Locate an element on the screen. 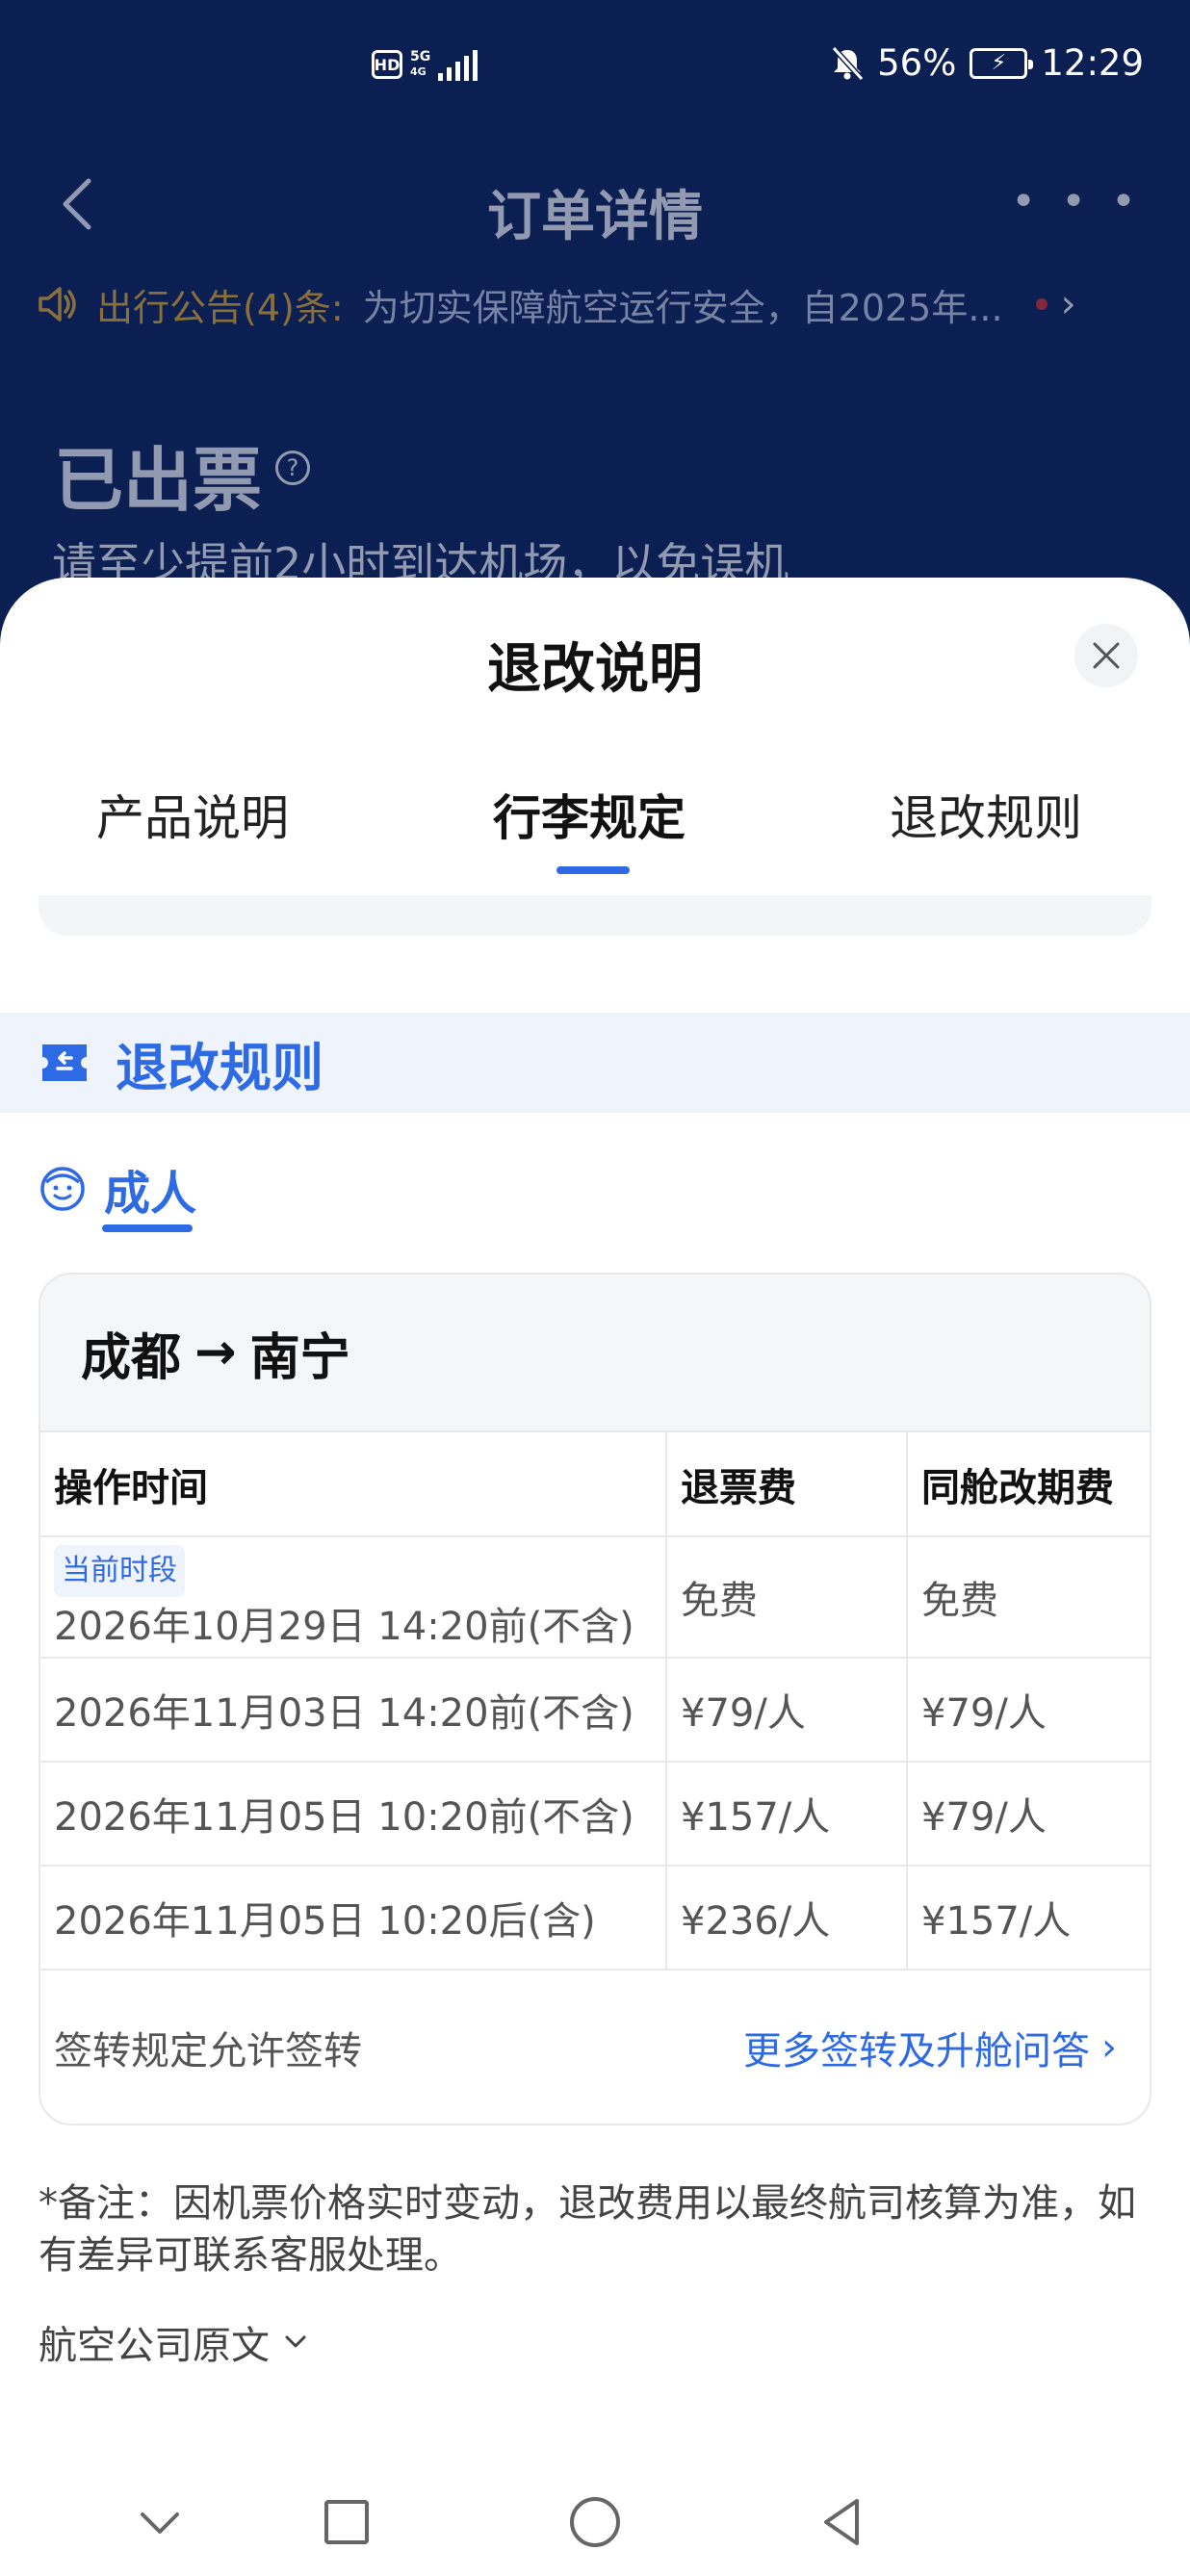  refund-fee-cell: ¥79/人 is located at coordinates (787, 1711).